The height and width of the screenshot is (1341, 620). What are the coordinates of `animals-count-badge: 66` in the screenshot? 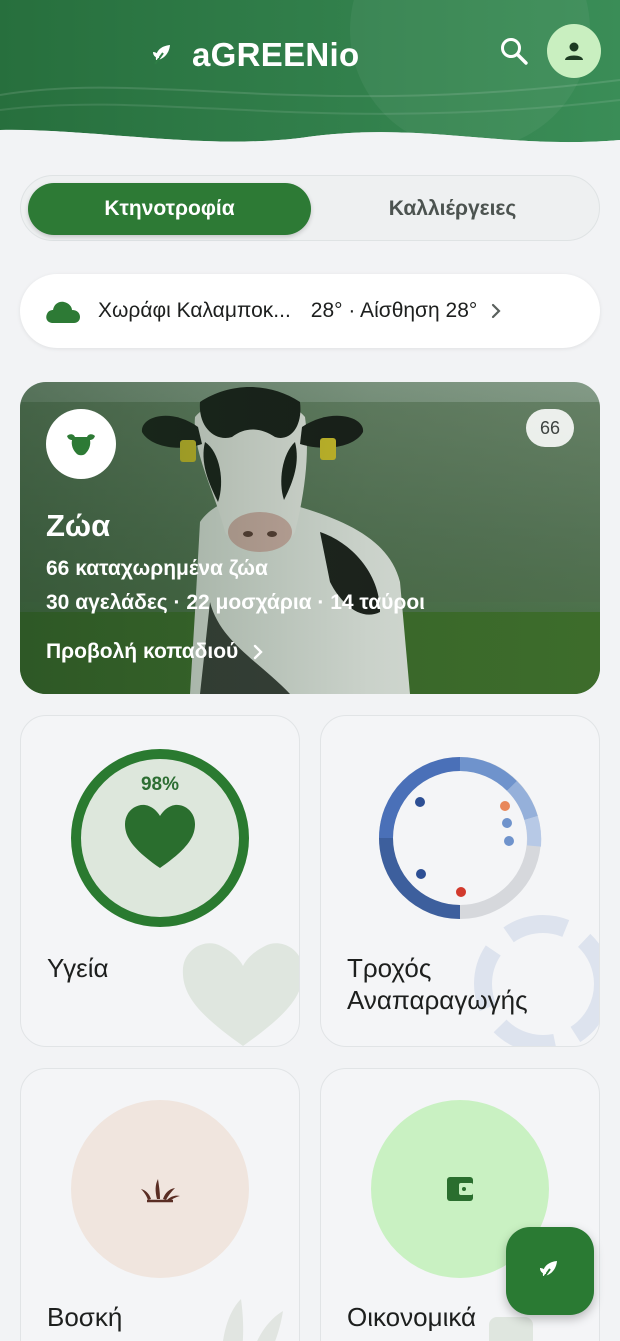 It's located at (550, 428).